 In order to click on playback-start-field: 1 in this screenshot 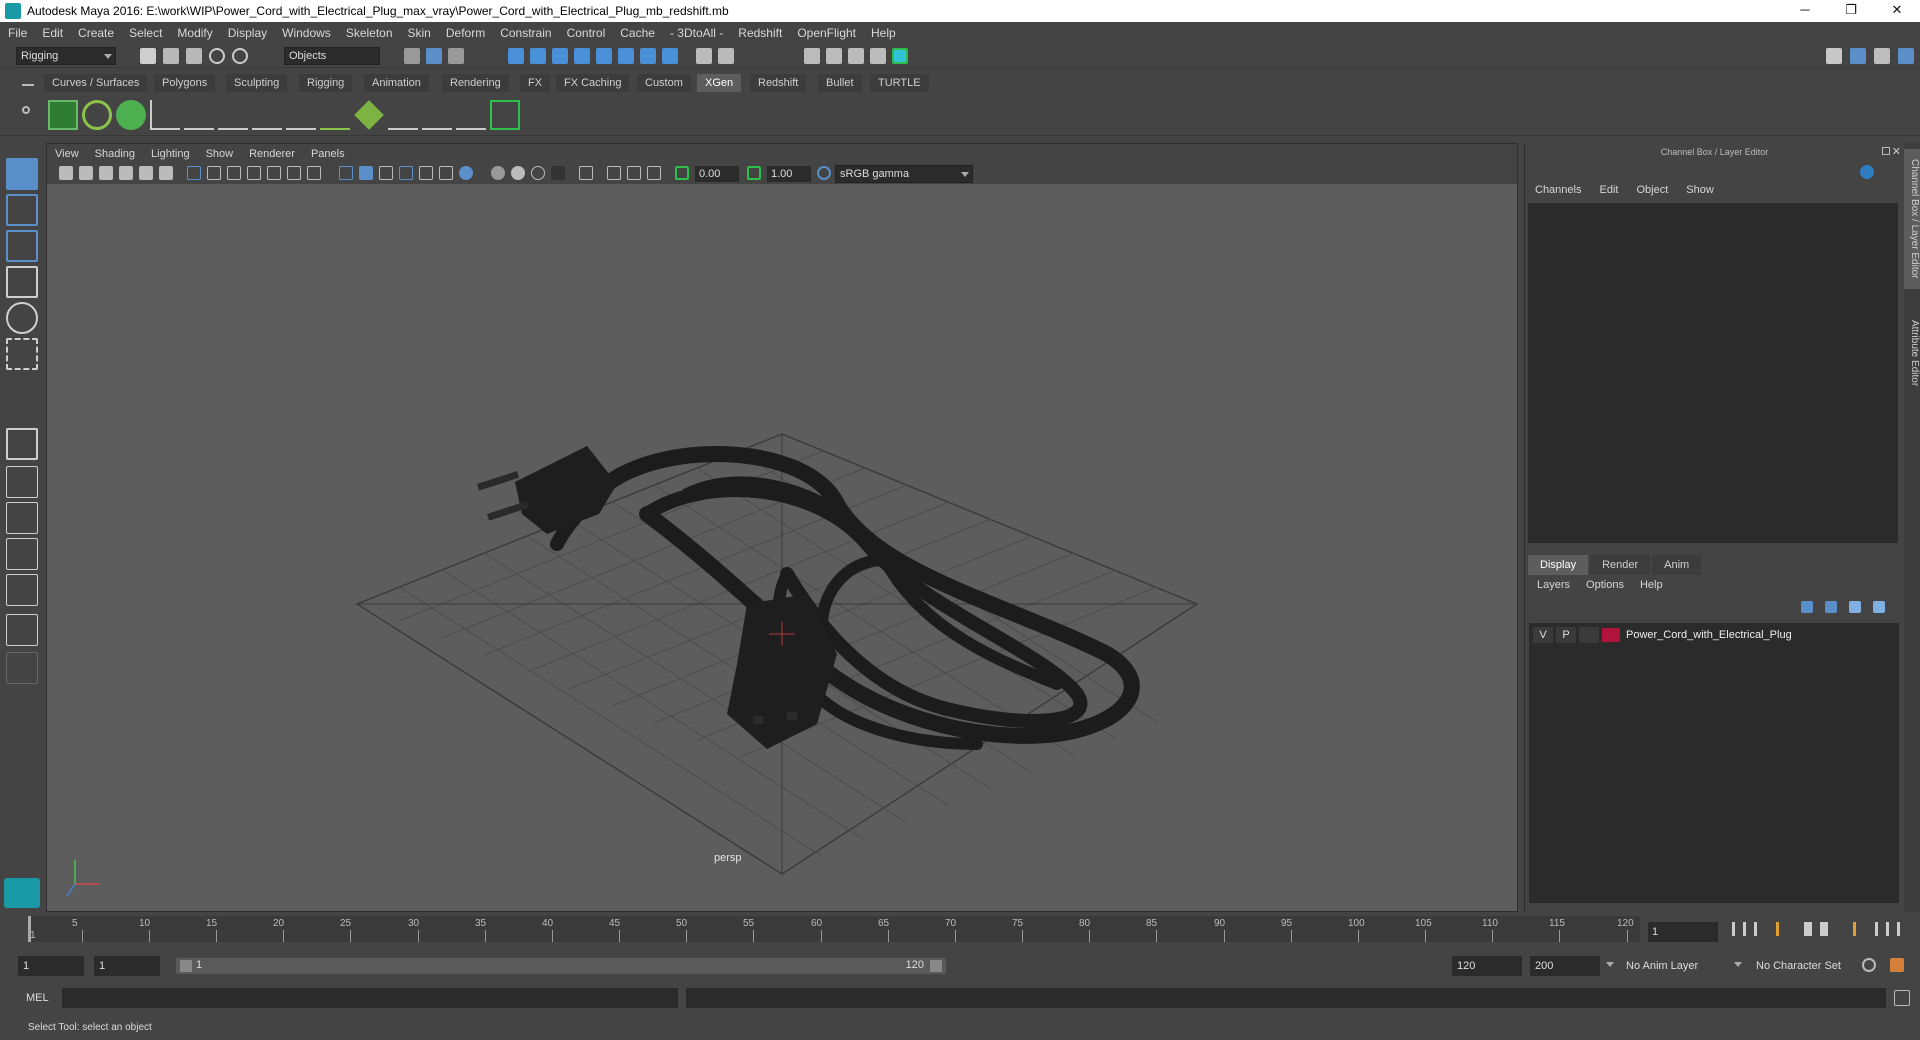, I will do `click(127, 966)`.